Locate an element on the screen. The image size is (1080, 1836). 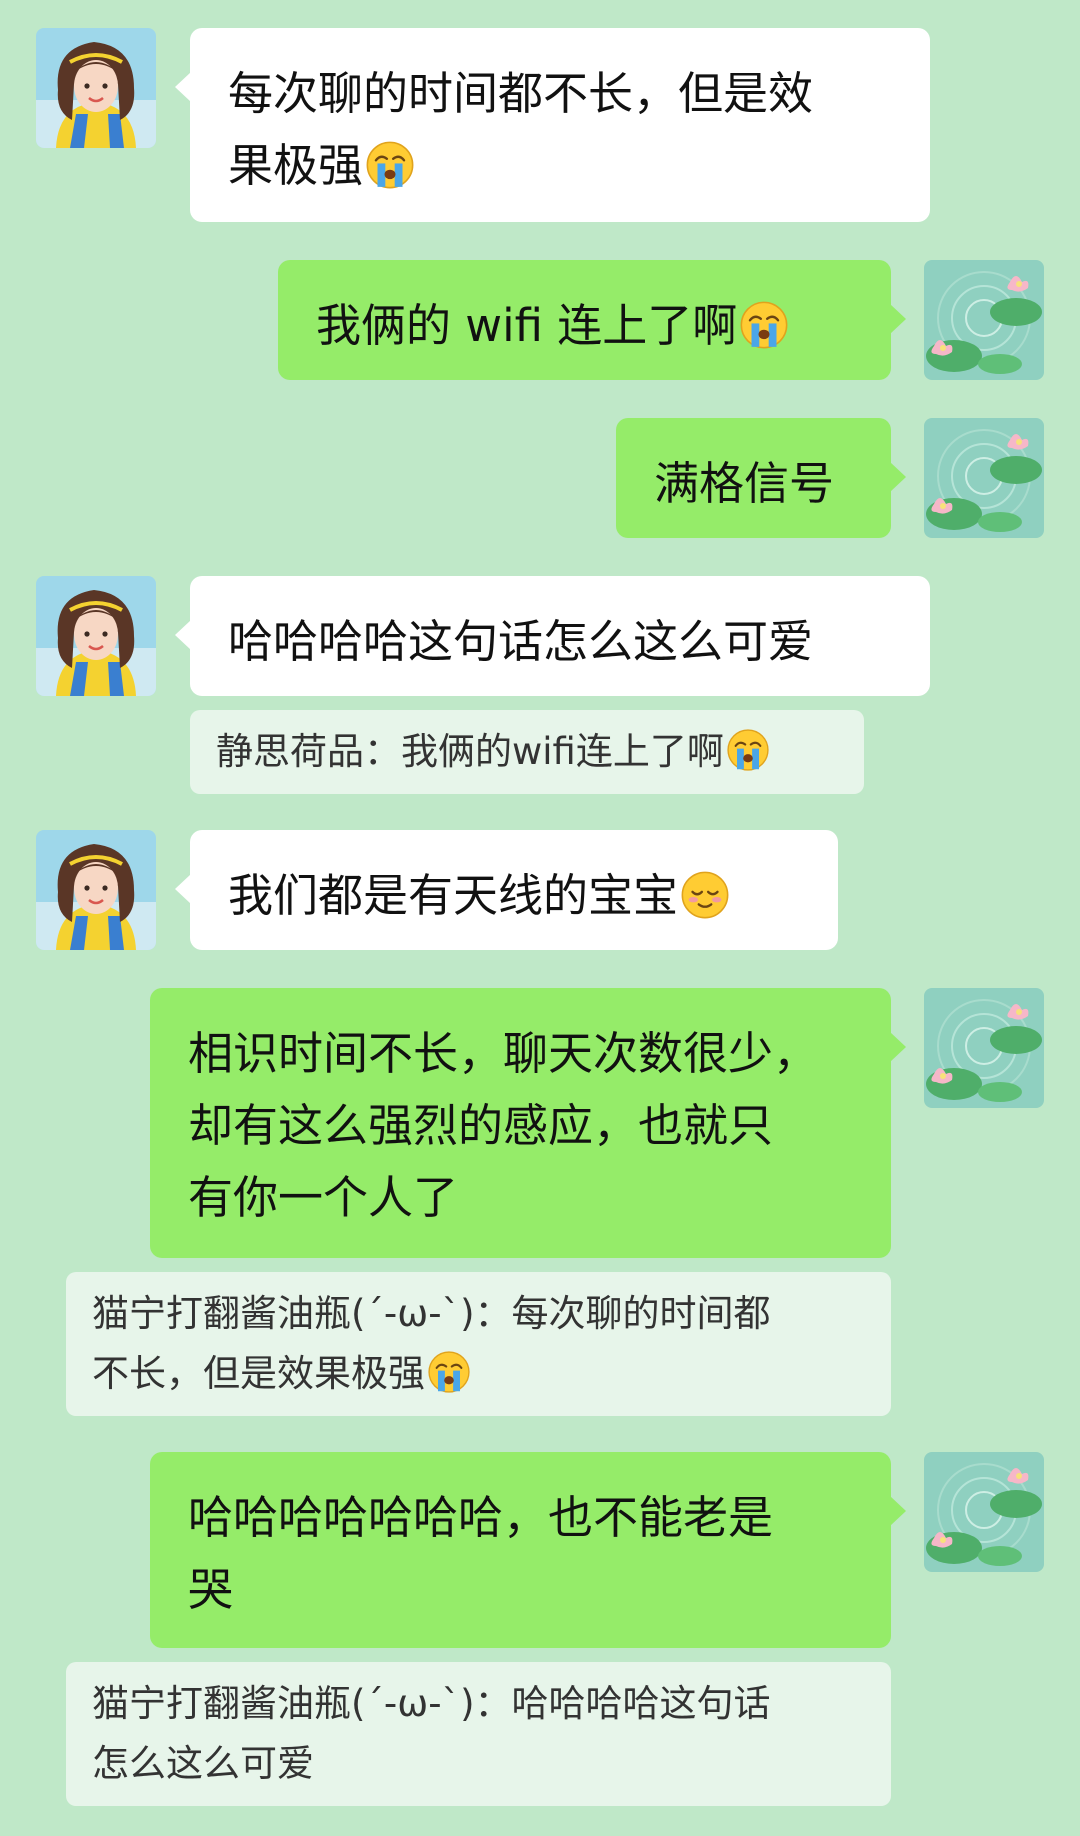
message-text: 哈哈哈哈哈哈哈，也不能老是 is located at coordinates (481, 1517).